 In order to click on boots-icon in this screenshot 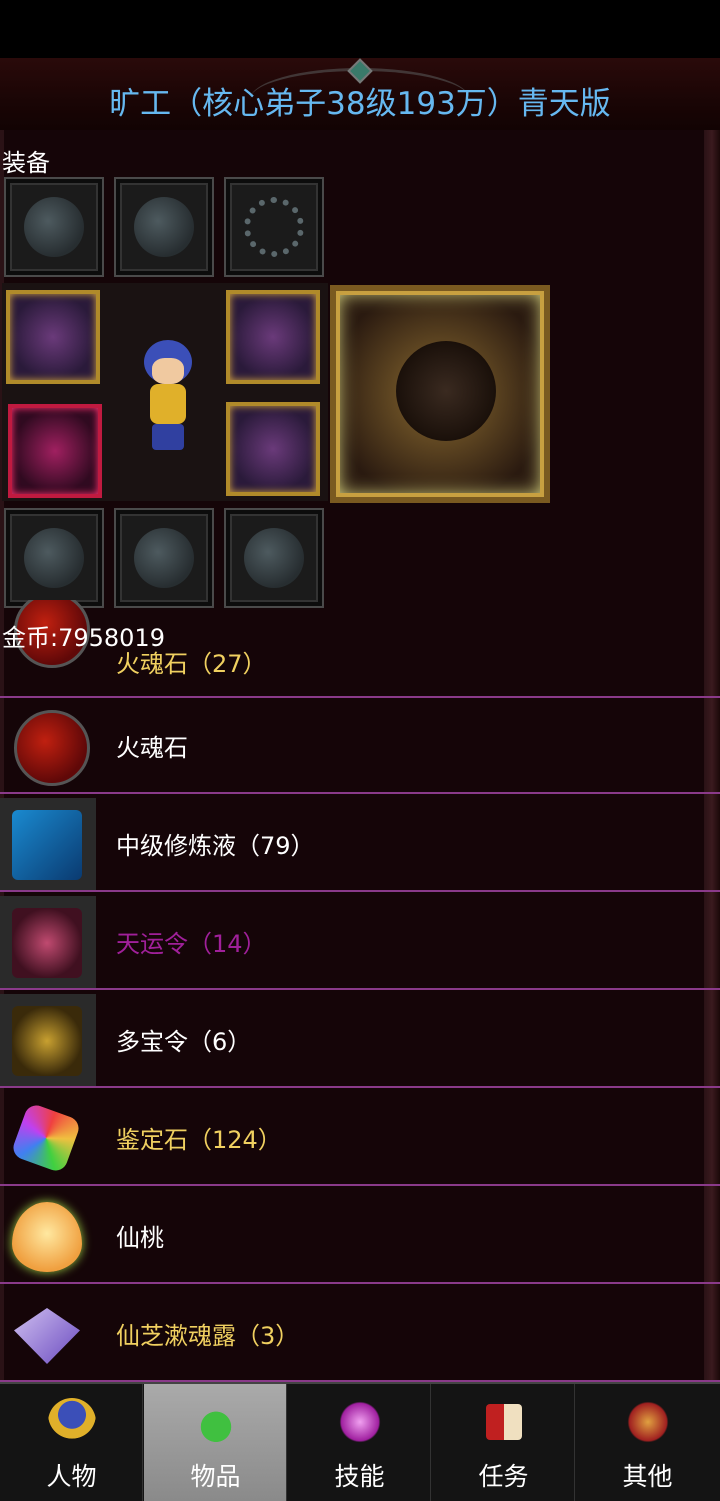, I will do `click(164, 558)`.